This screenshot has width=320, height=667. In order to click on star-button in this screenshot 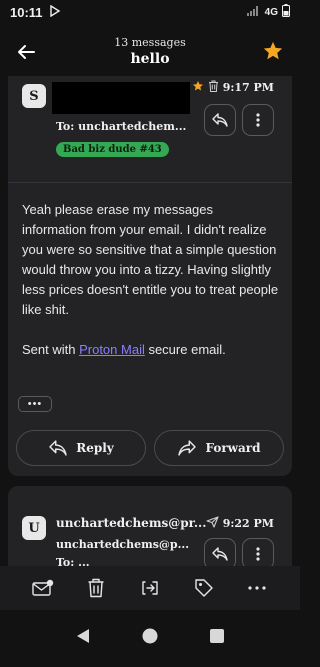, I will do `click(274, 52)`.